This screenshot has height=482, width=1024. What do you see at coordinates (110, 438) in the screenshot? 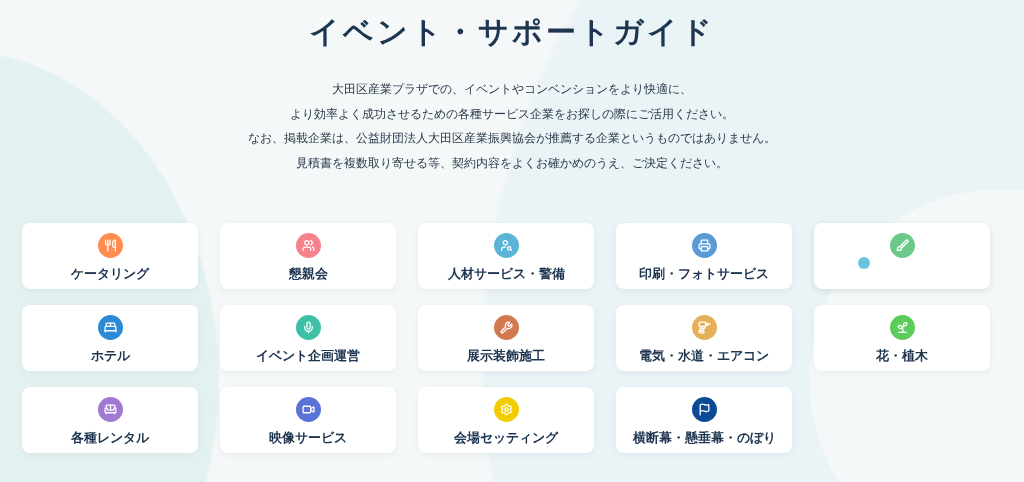
I see `category-label: 各種レンタル` at bounding box center [110, 438].